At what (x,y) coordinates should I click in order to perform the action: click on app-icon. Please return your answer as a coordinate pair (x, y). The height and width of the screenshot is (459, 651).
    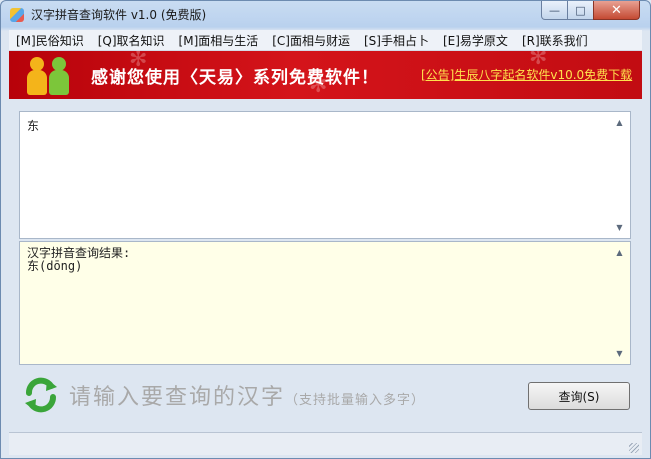
    Looking at the image, I should click on (17, 15).